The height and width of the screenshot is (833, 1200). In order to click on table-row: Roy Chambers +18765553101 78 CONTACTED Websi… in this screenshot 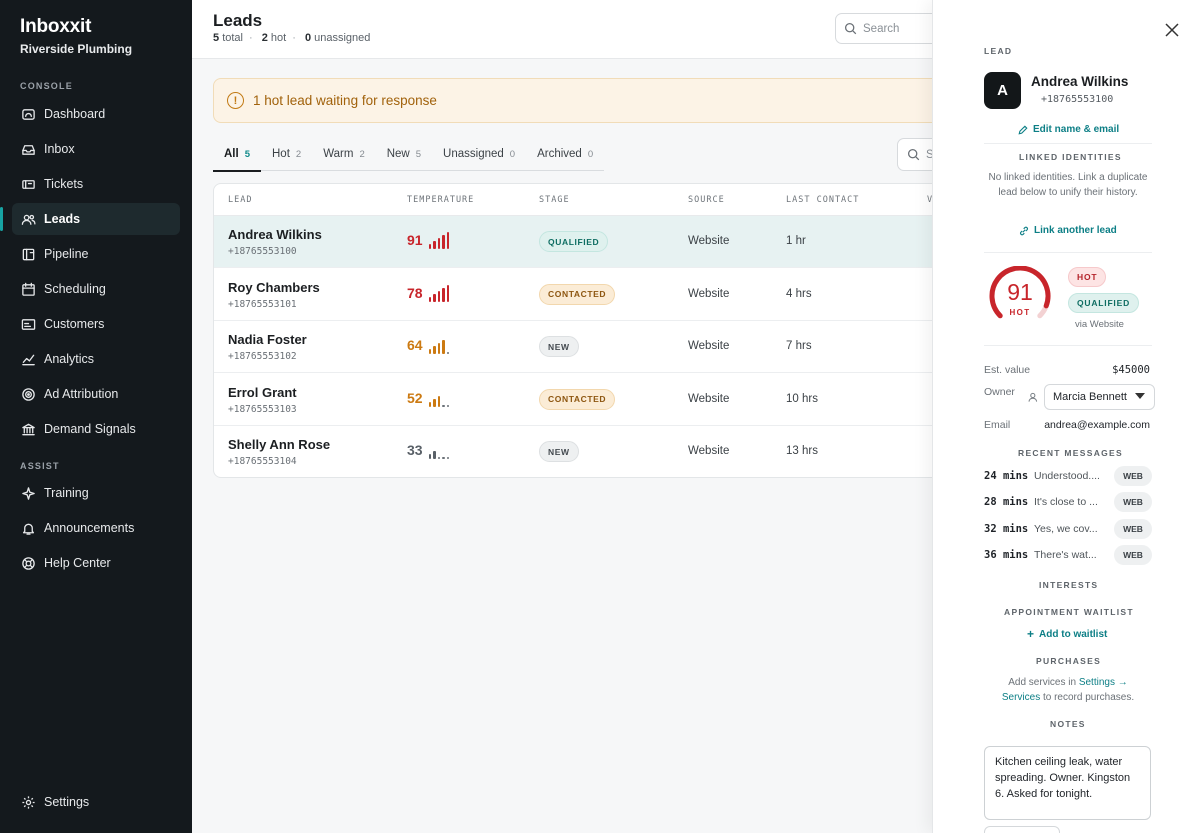, I will do `click(583, 295)`.